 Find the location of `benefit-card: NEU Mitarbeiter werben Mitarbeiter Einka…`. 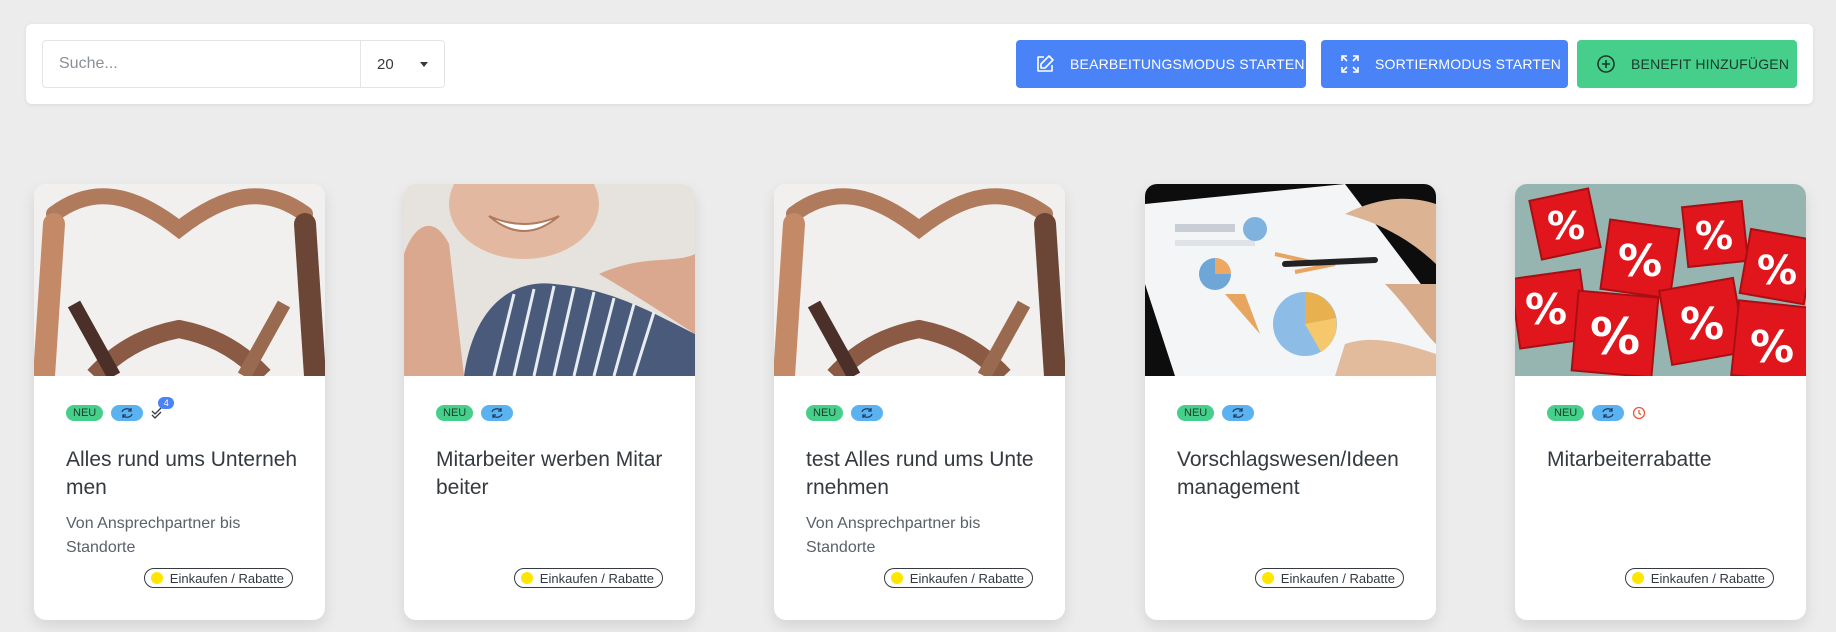

benefit-card: NEU Mitarbeiter werben Mitarbeiter Einka… is located at coordinates (549, 402).